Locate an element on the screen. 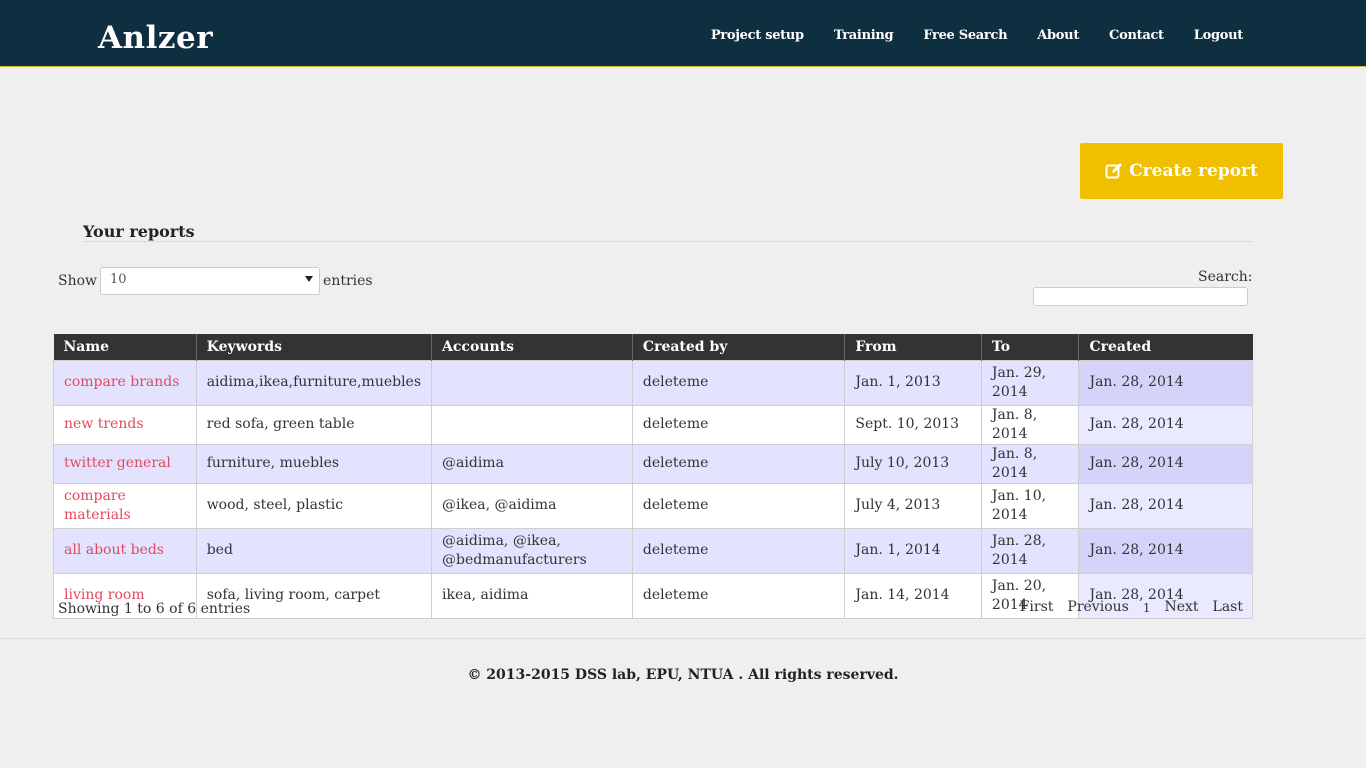  cell-accounts: @ikea, @aidima is located at coordinates (532, 505).